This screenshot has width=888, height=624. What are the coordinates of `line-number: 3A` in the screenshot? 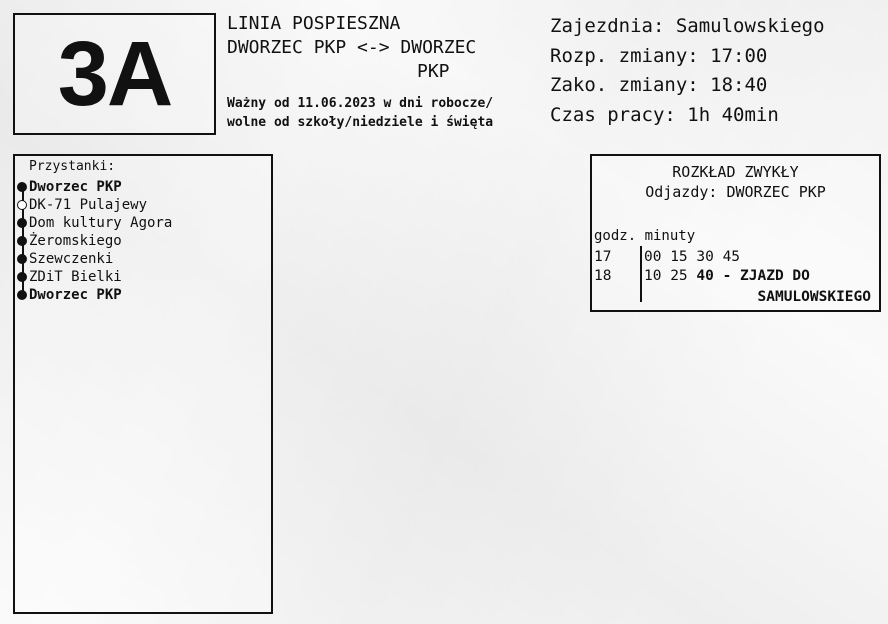 It's located at (115, 74).